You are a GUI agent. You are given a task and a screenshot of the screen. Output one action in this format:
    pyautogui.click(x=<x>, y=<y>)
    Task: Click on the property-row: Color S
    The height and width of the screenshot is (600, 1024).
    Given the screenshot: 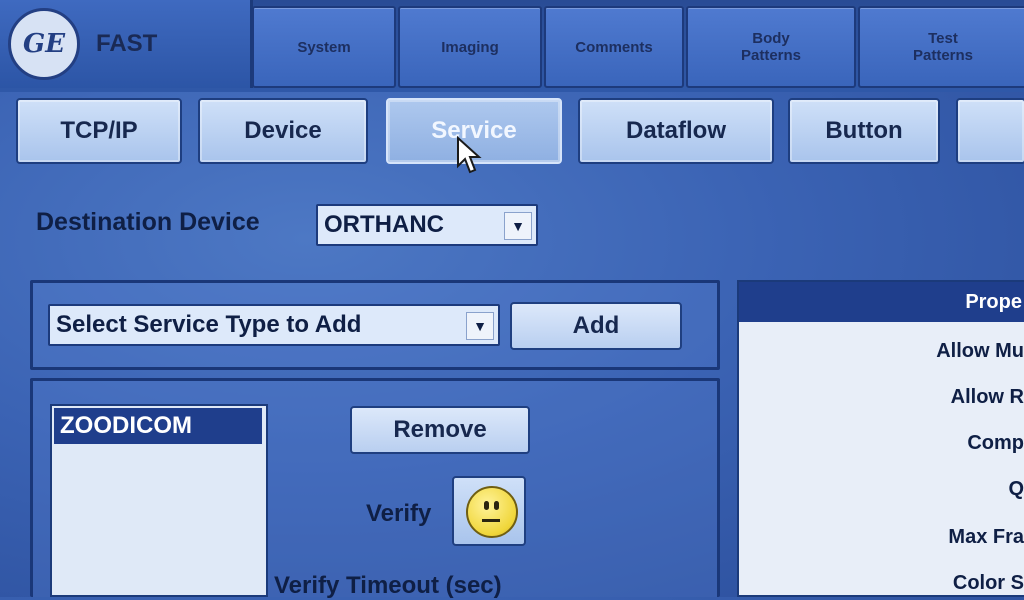 What is the action you would take?
    pyautogui.click(x=988, y=583)
    